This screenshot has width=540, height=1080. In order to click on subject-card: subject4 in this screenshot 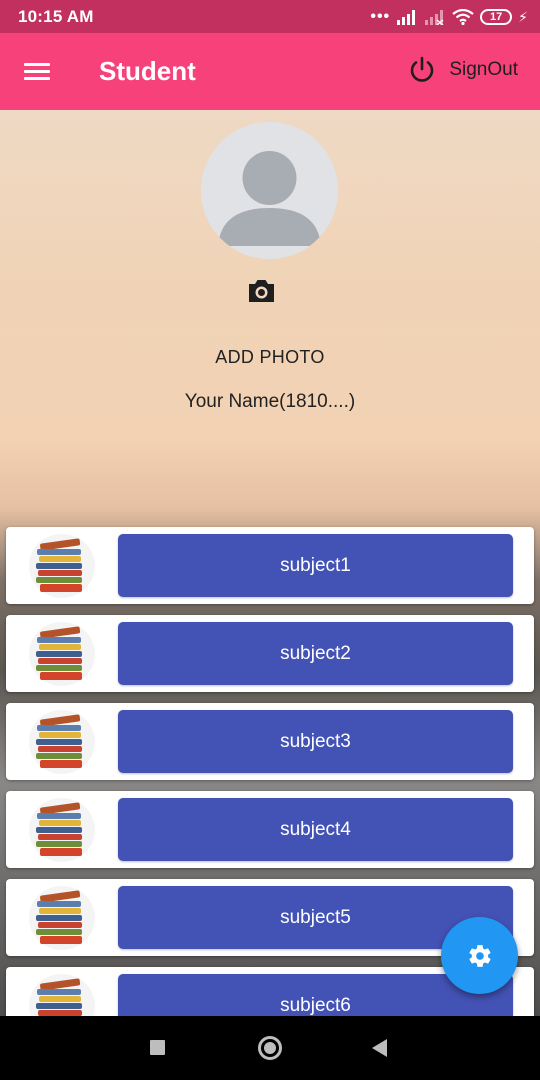, I will do `click(270, 829)`.